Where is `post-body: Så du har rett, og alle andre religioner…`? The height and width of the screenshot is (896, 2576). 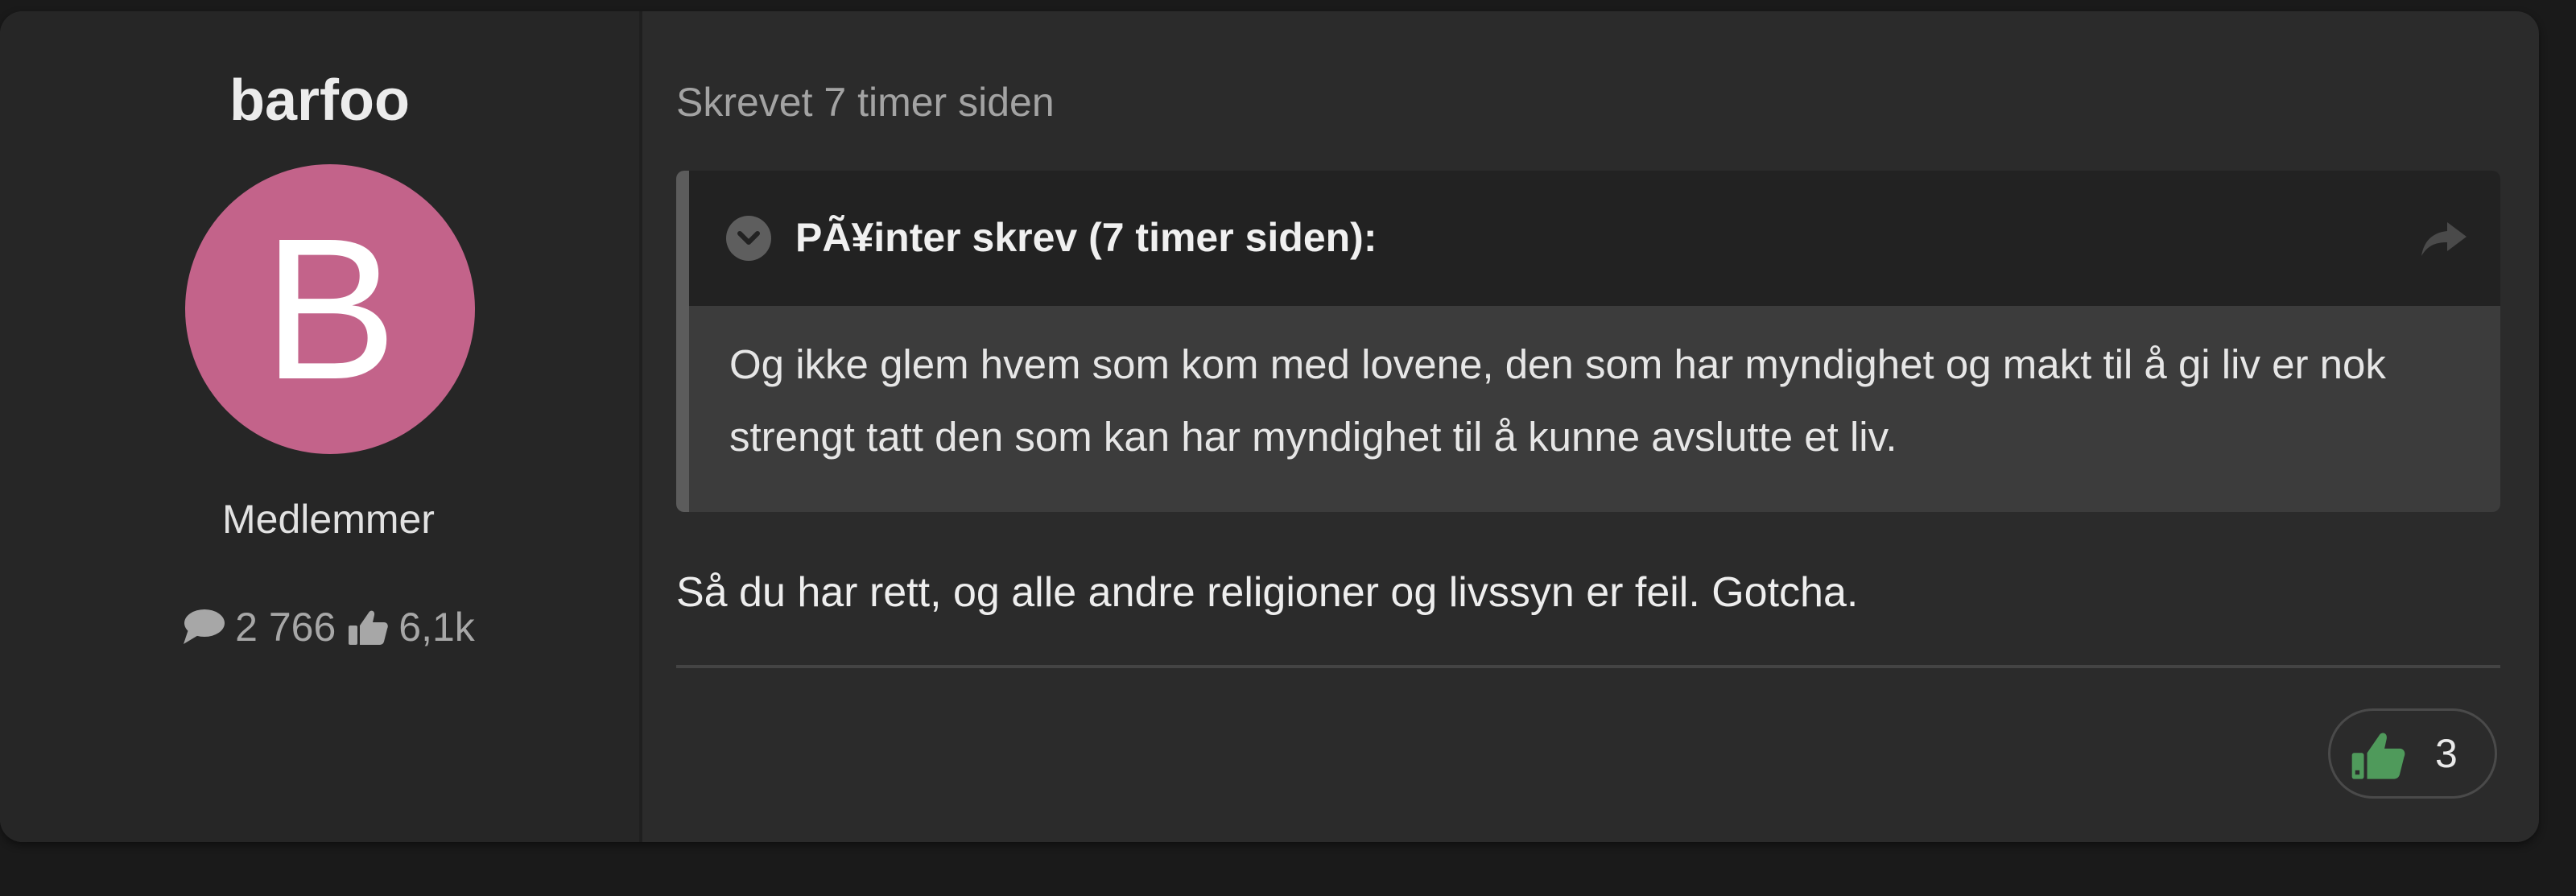
post-body: Så du har rett, og alle andre religioner… is located at coordinates (1267, 592).